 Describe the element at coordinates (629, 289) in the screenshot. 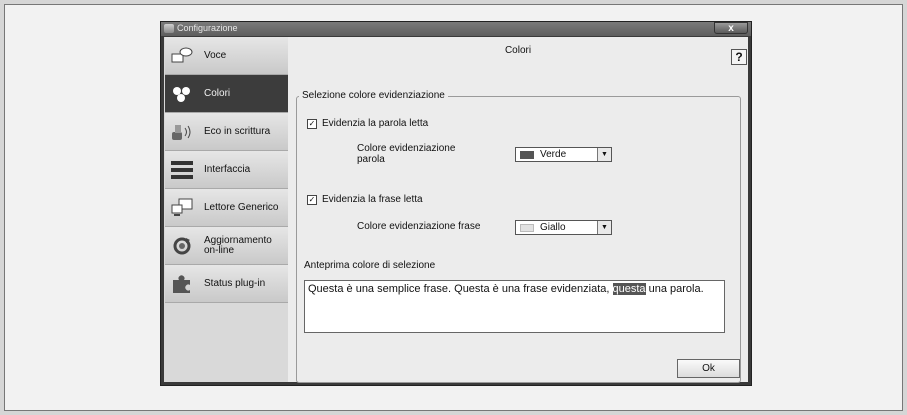

I see `preview-highlighted-word: questa` at that location.